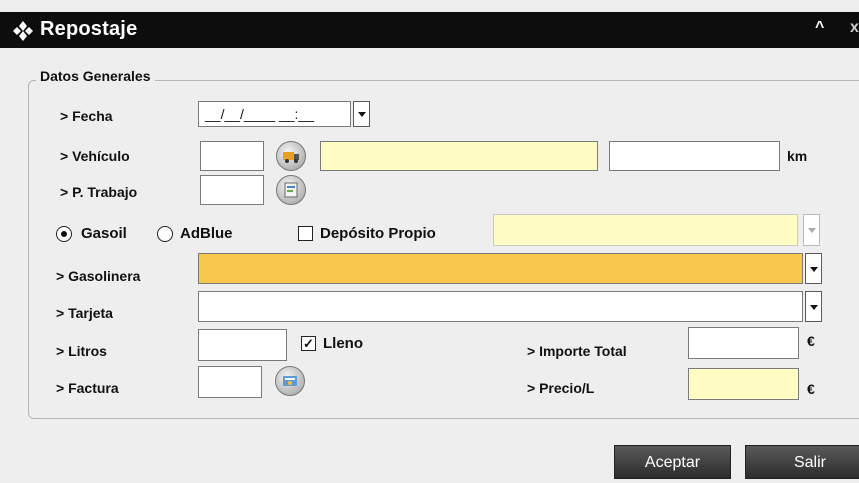 The height and width of the screenshot is (483, 859). Describe the element at coordinates (206, 233) in the screenshot. I see `adblue-label: AdBlue` at that location.